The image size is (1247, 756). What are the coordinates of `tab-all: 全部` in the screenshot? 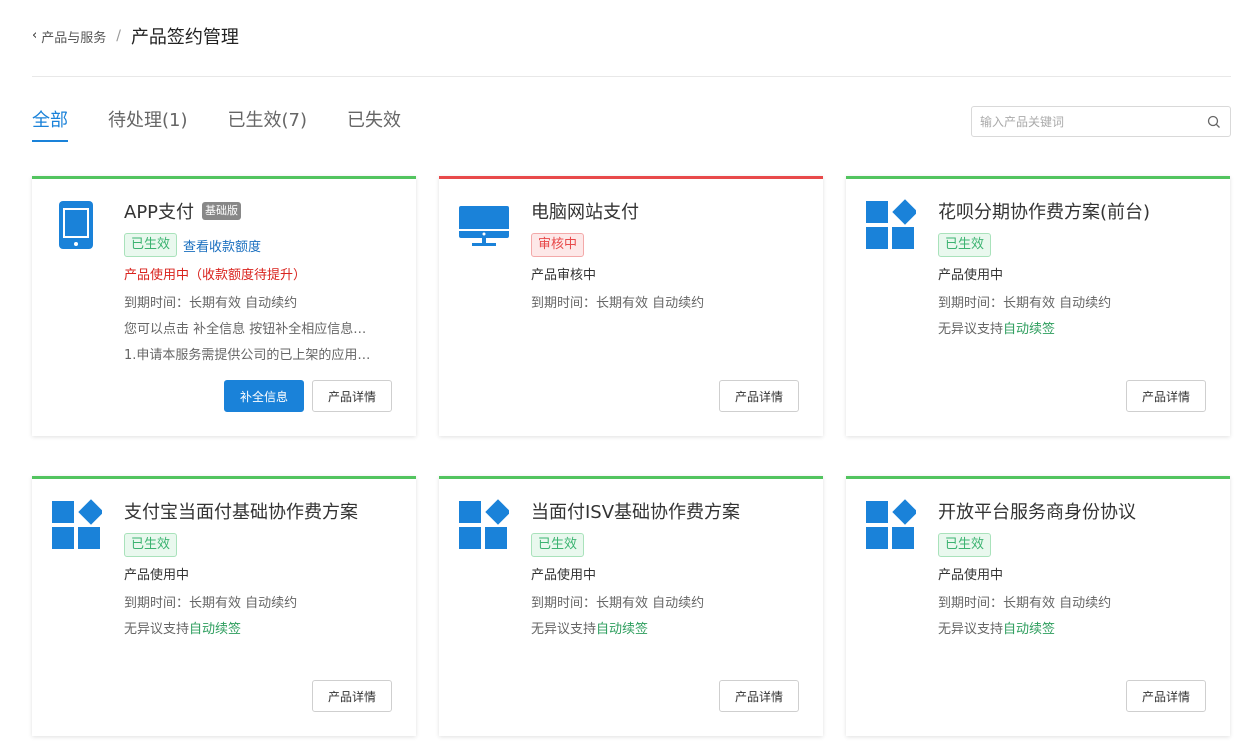 It's located at (50, 124).